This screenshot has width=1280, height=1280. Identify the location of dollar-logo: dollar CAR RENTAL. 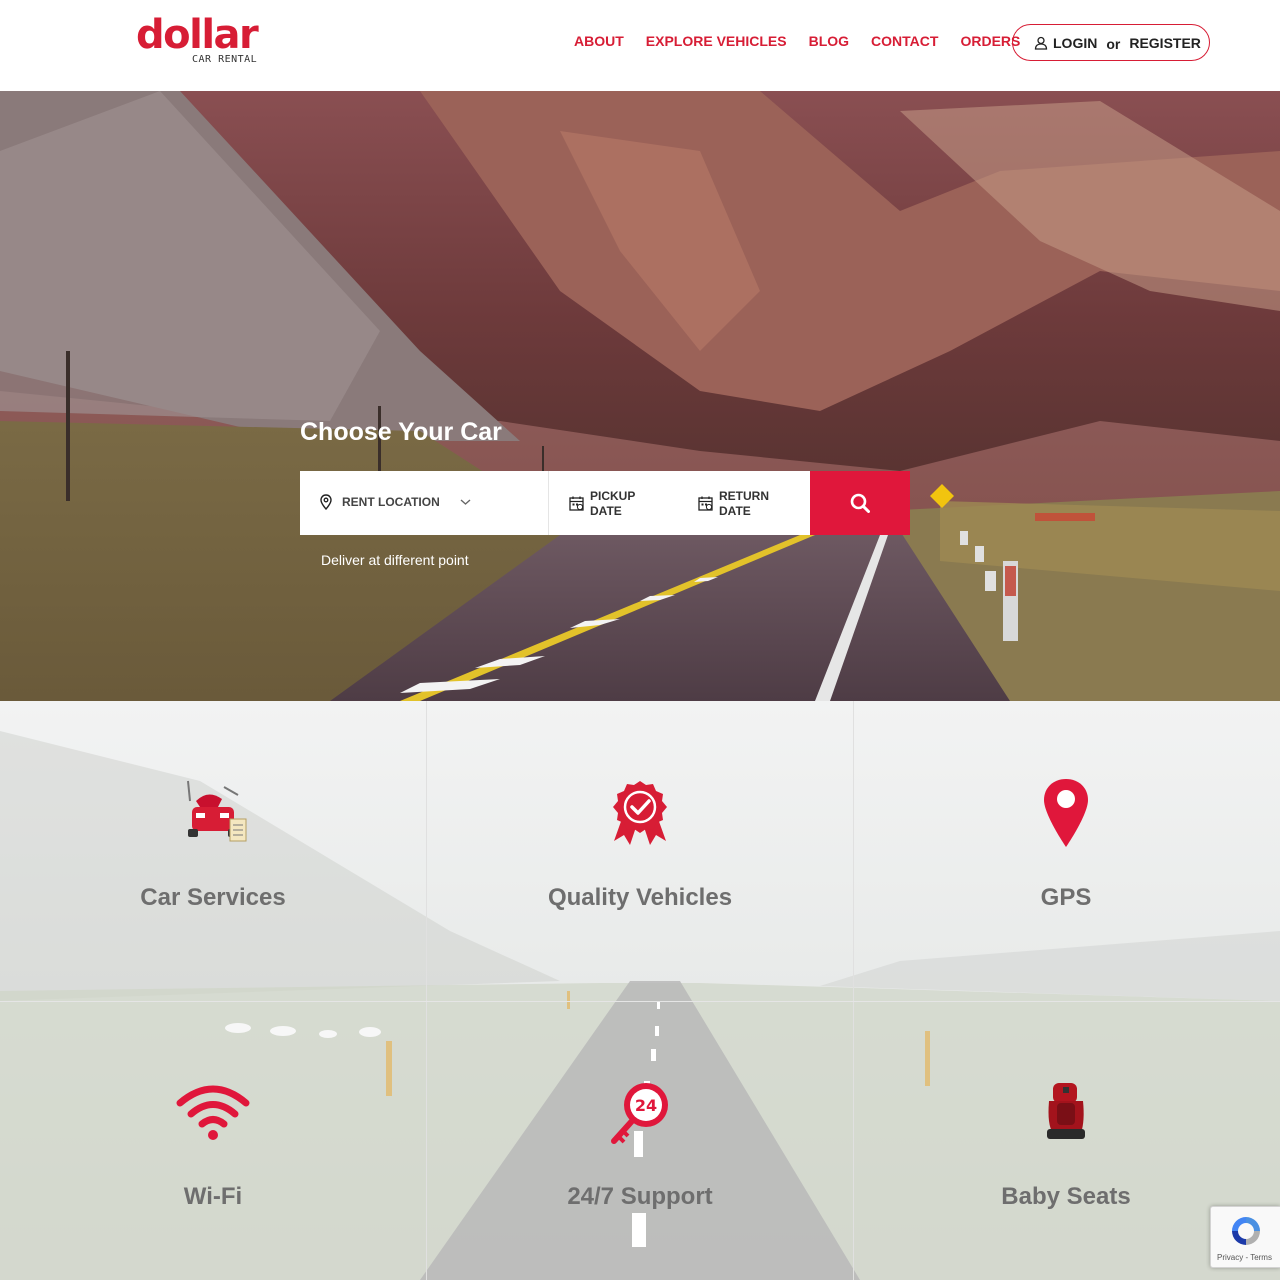
(201, 40).